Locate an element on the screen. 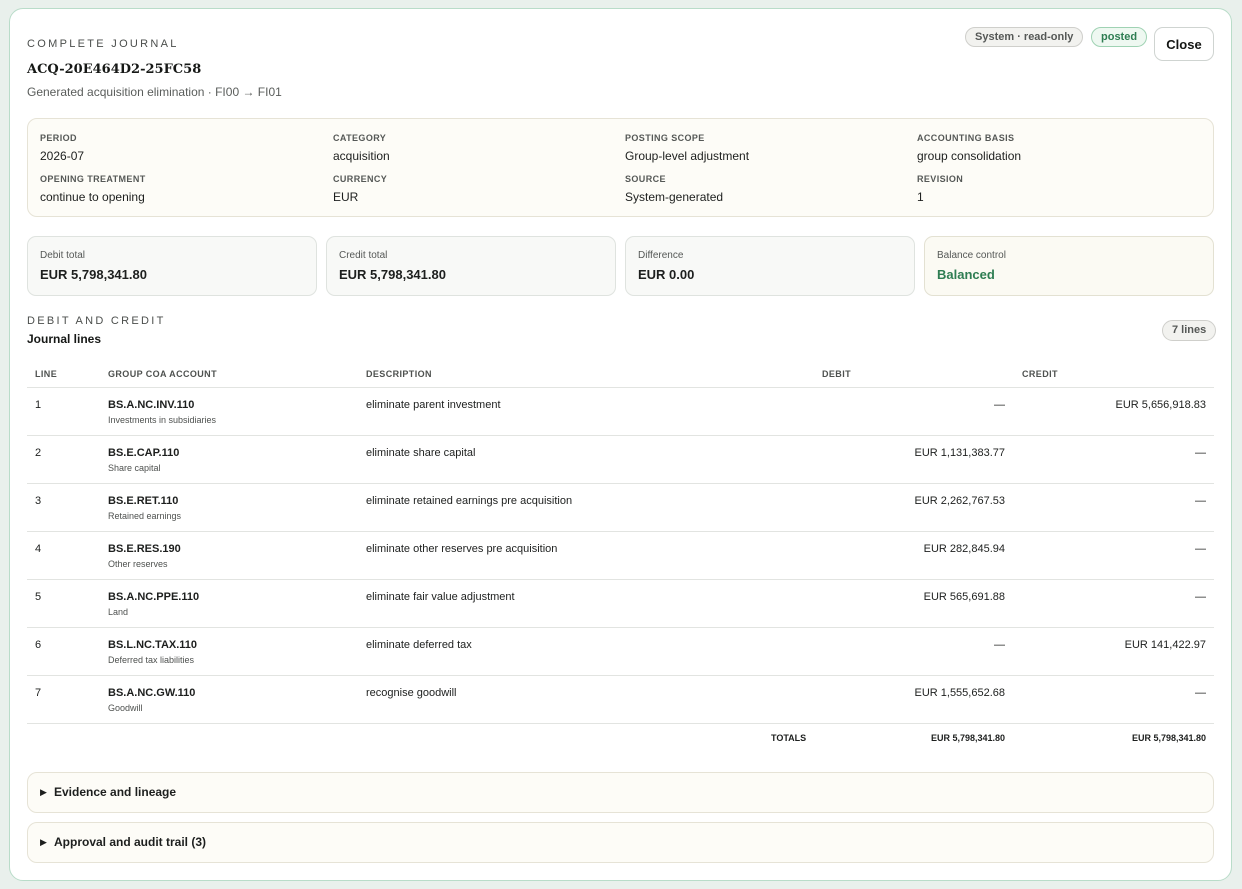  balance-control-value: Balanced is located at coordinates (966, 274).